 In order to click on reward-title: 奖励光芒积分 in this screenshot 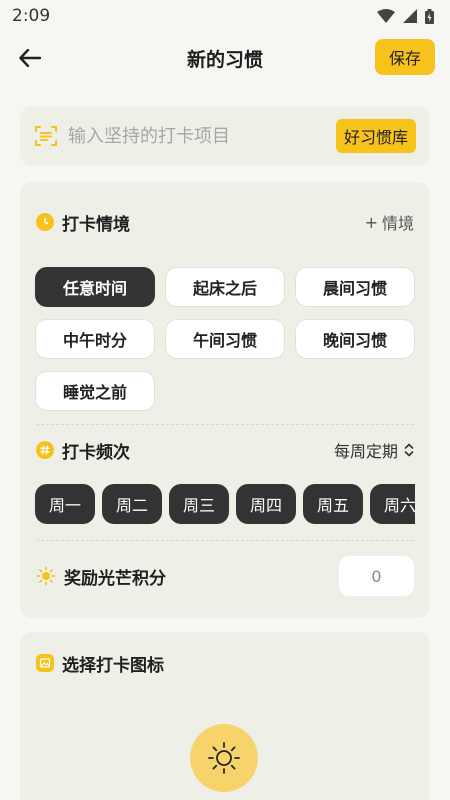, I will do `click(115, 578)`.